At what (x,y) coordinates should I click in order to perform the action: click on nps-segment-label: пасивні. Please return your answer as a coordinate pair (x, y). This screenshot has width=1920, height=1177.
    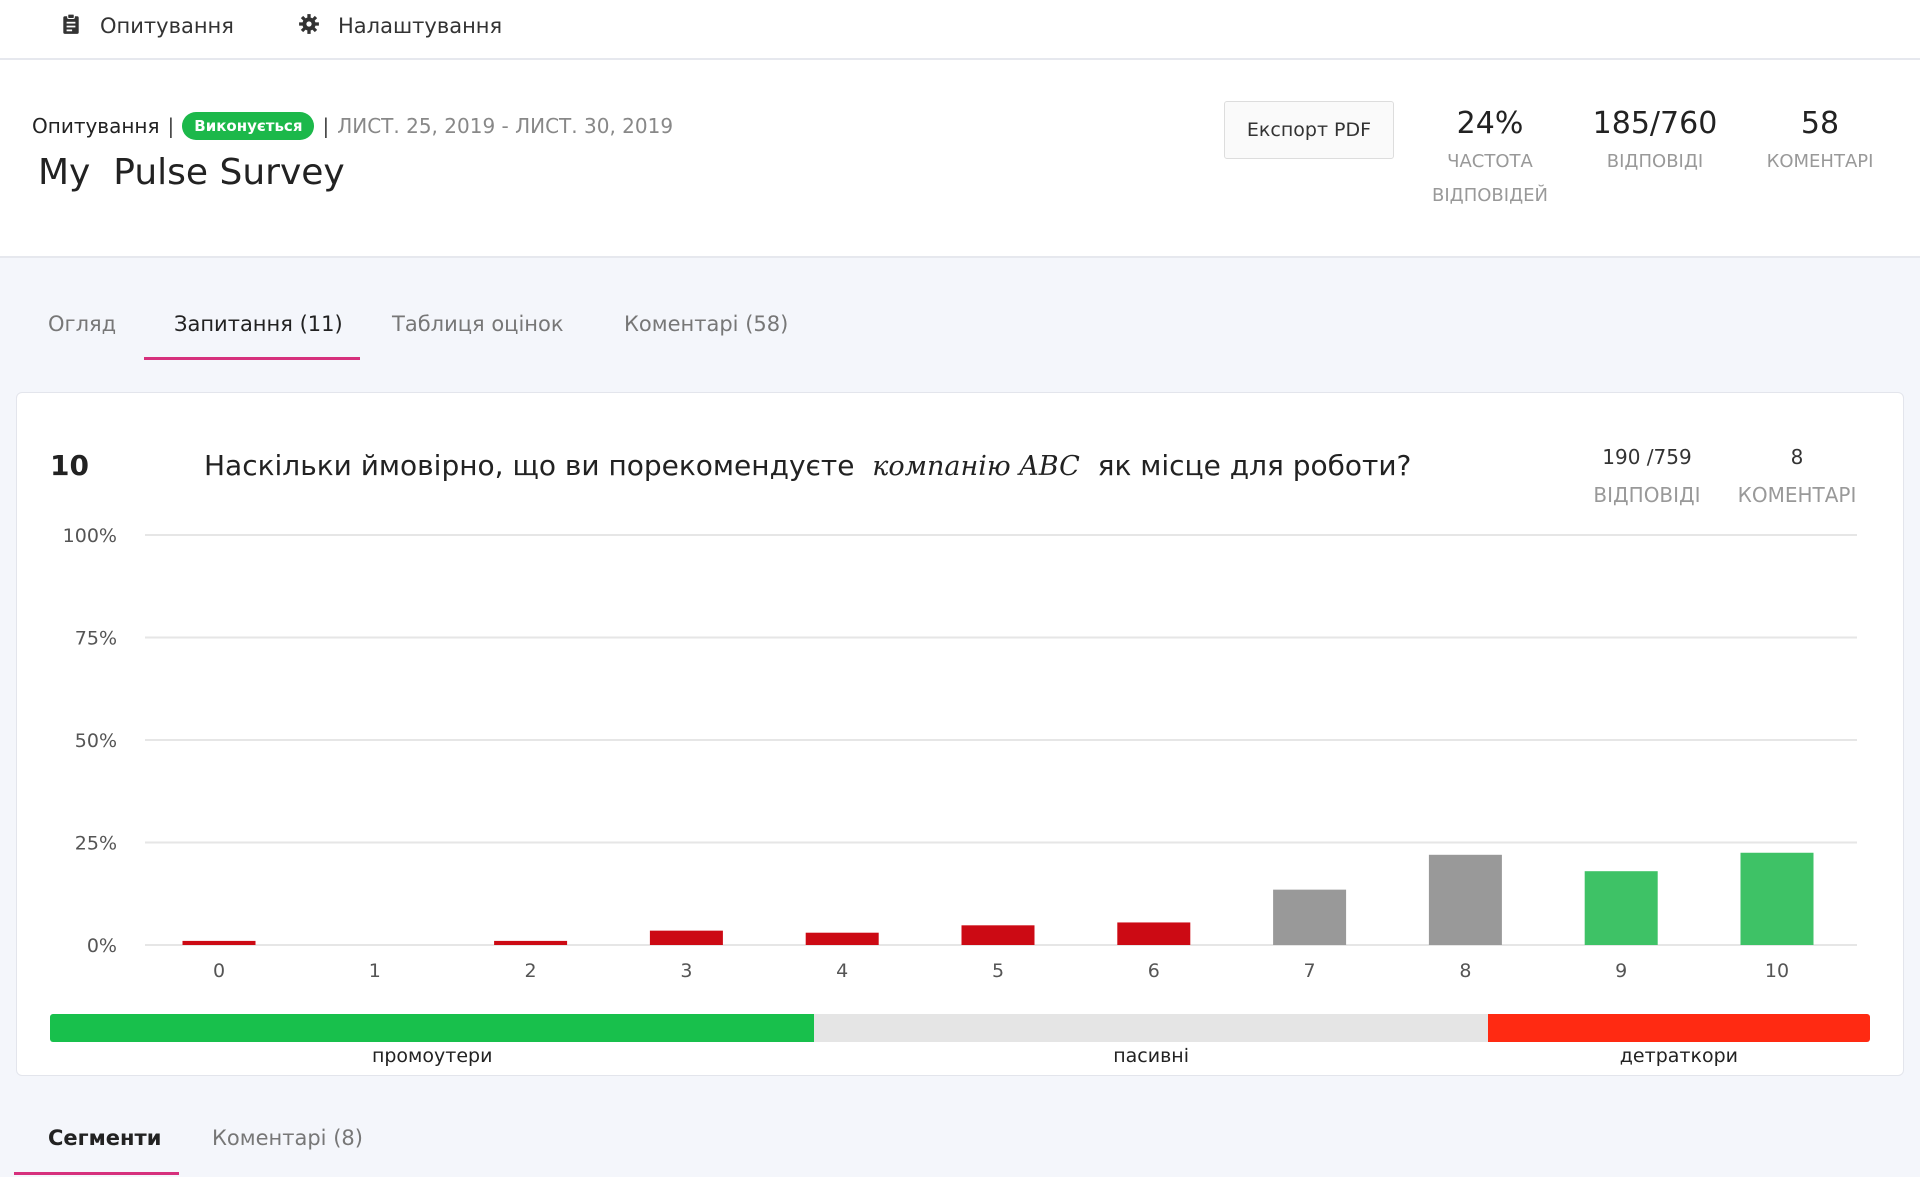
    Looking at the image, I should click on (1151, 1056).